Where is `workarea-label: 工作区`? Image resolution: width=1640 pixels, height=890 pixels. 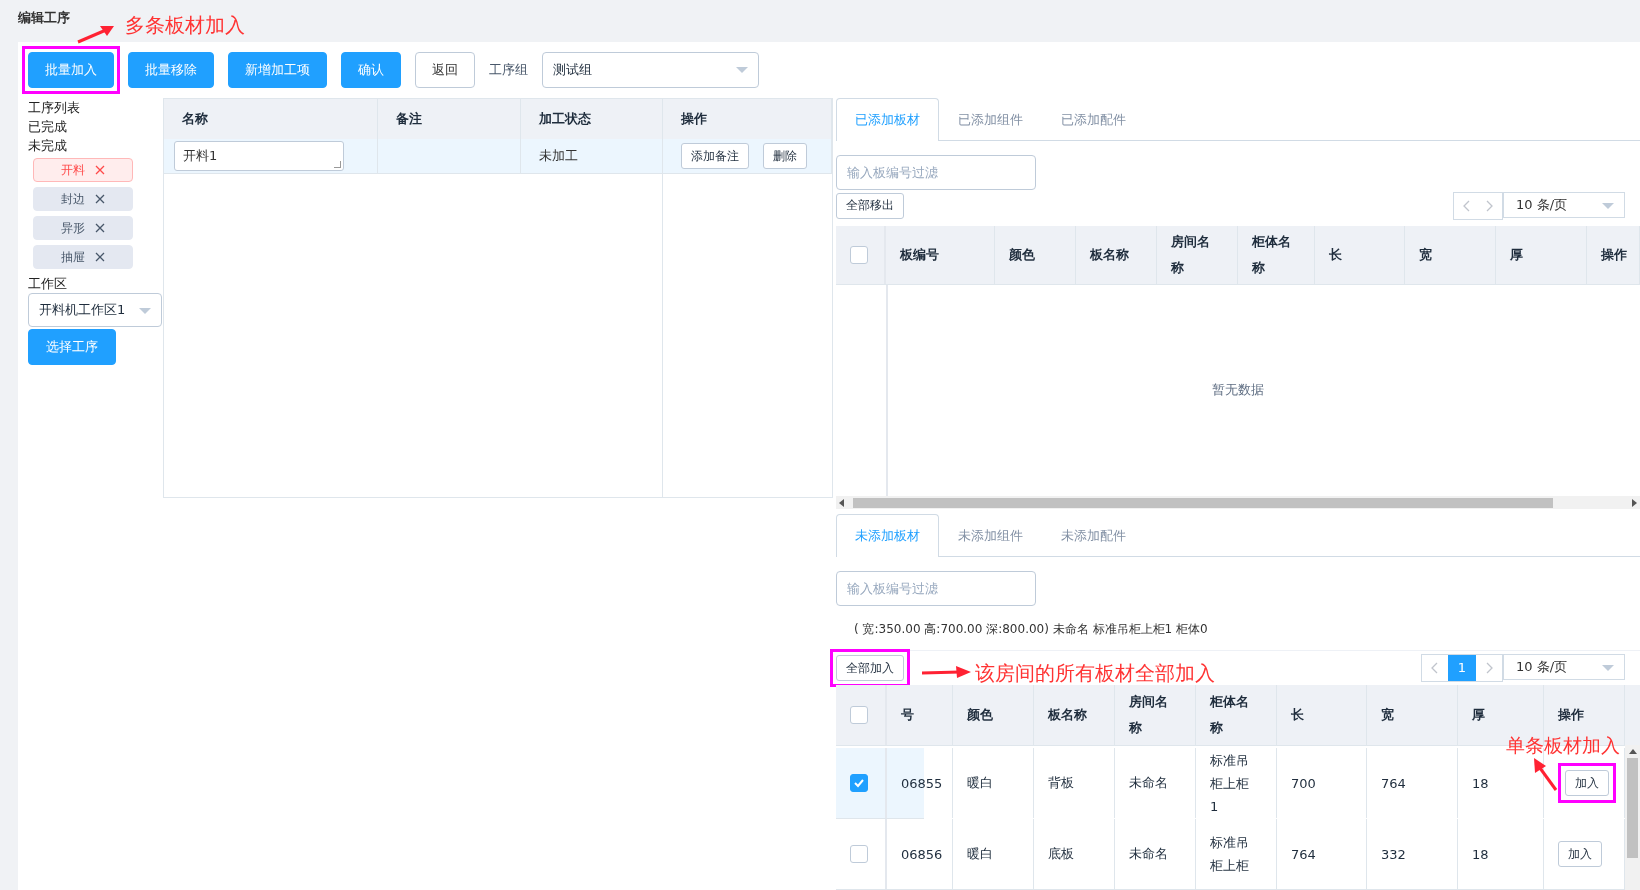
workarea-label: 工作区 is located at coordinates (48, 284).